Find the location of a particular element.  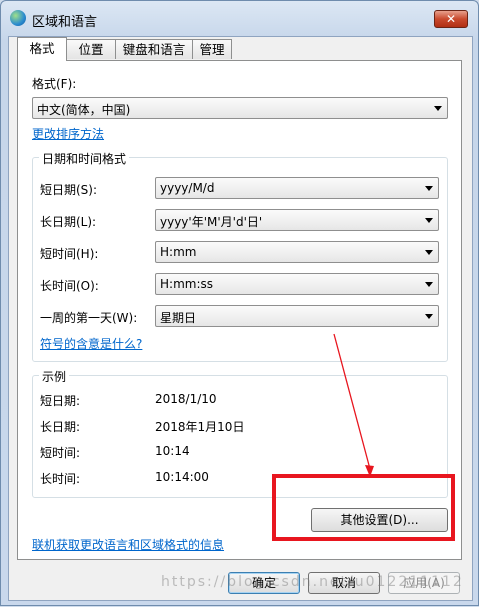

annotation-highlight-box is located at coordinates (363, 507).